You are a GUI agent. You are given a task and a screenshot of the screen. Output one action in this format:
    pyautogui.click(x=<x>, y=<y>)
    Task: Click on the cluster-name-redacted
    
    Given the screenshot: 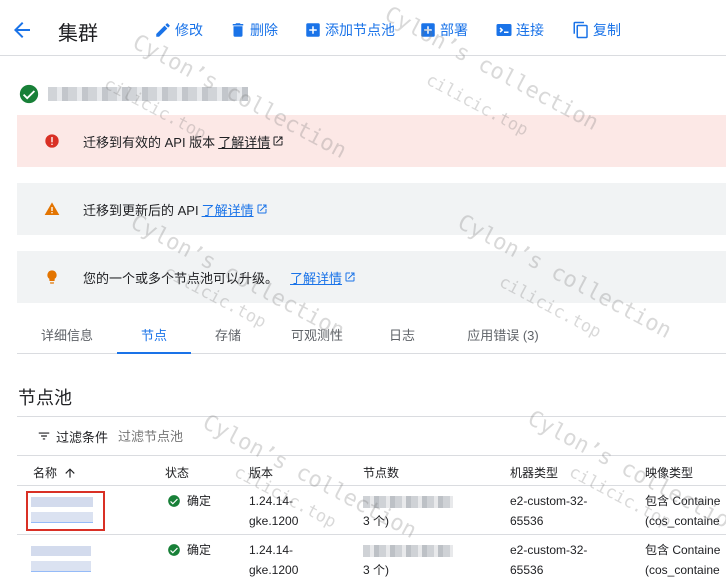 What is the action you would take?
    pyautogui.click(x=148, y=94)
    